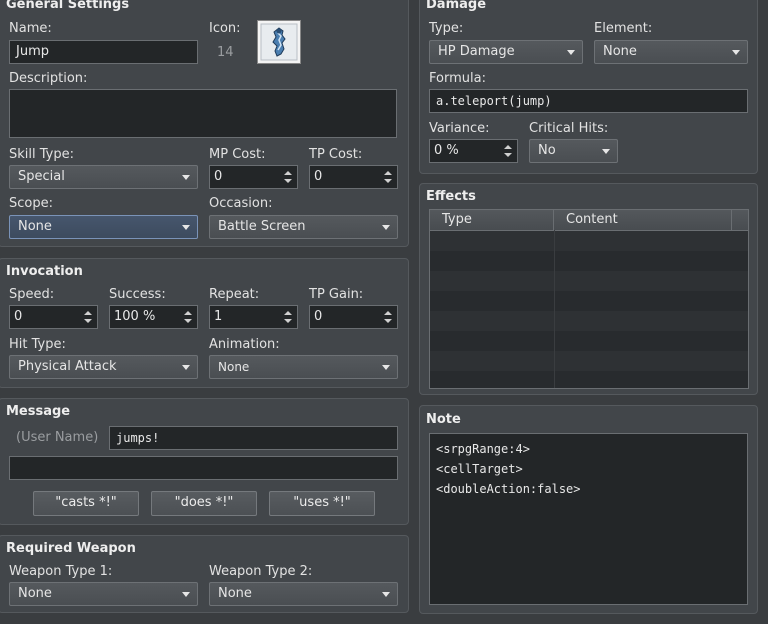  What do you see at coordinates (336, 294) in the screenshot?
I see `tp-gain-label: TP Gain:` at bounding box center [336, 294].